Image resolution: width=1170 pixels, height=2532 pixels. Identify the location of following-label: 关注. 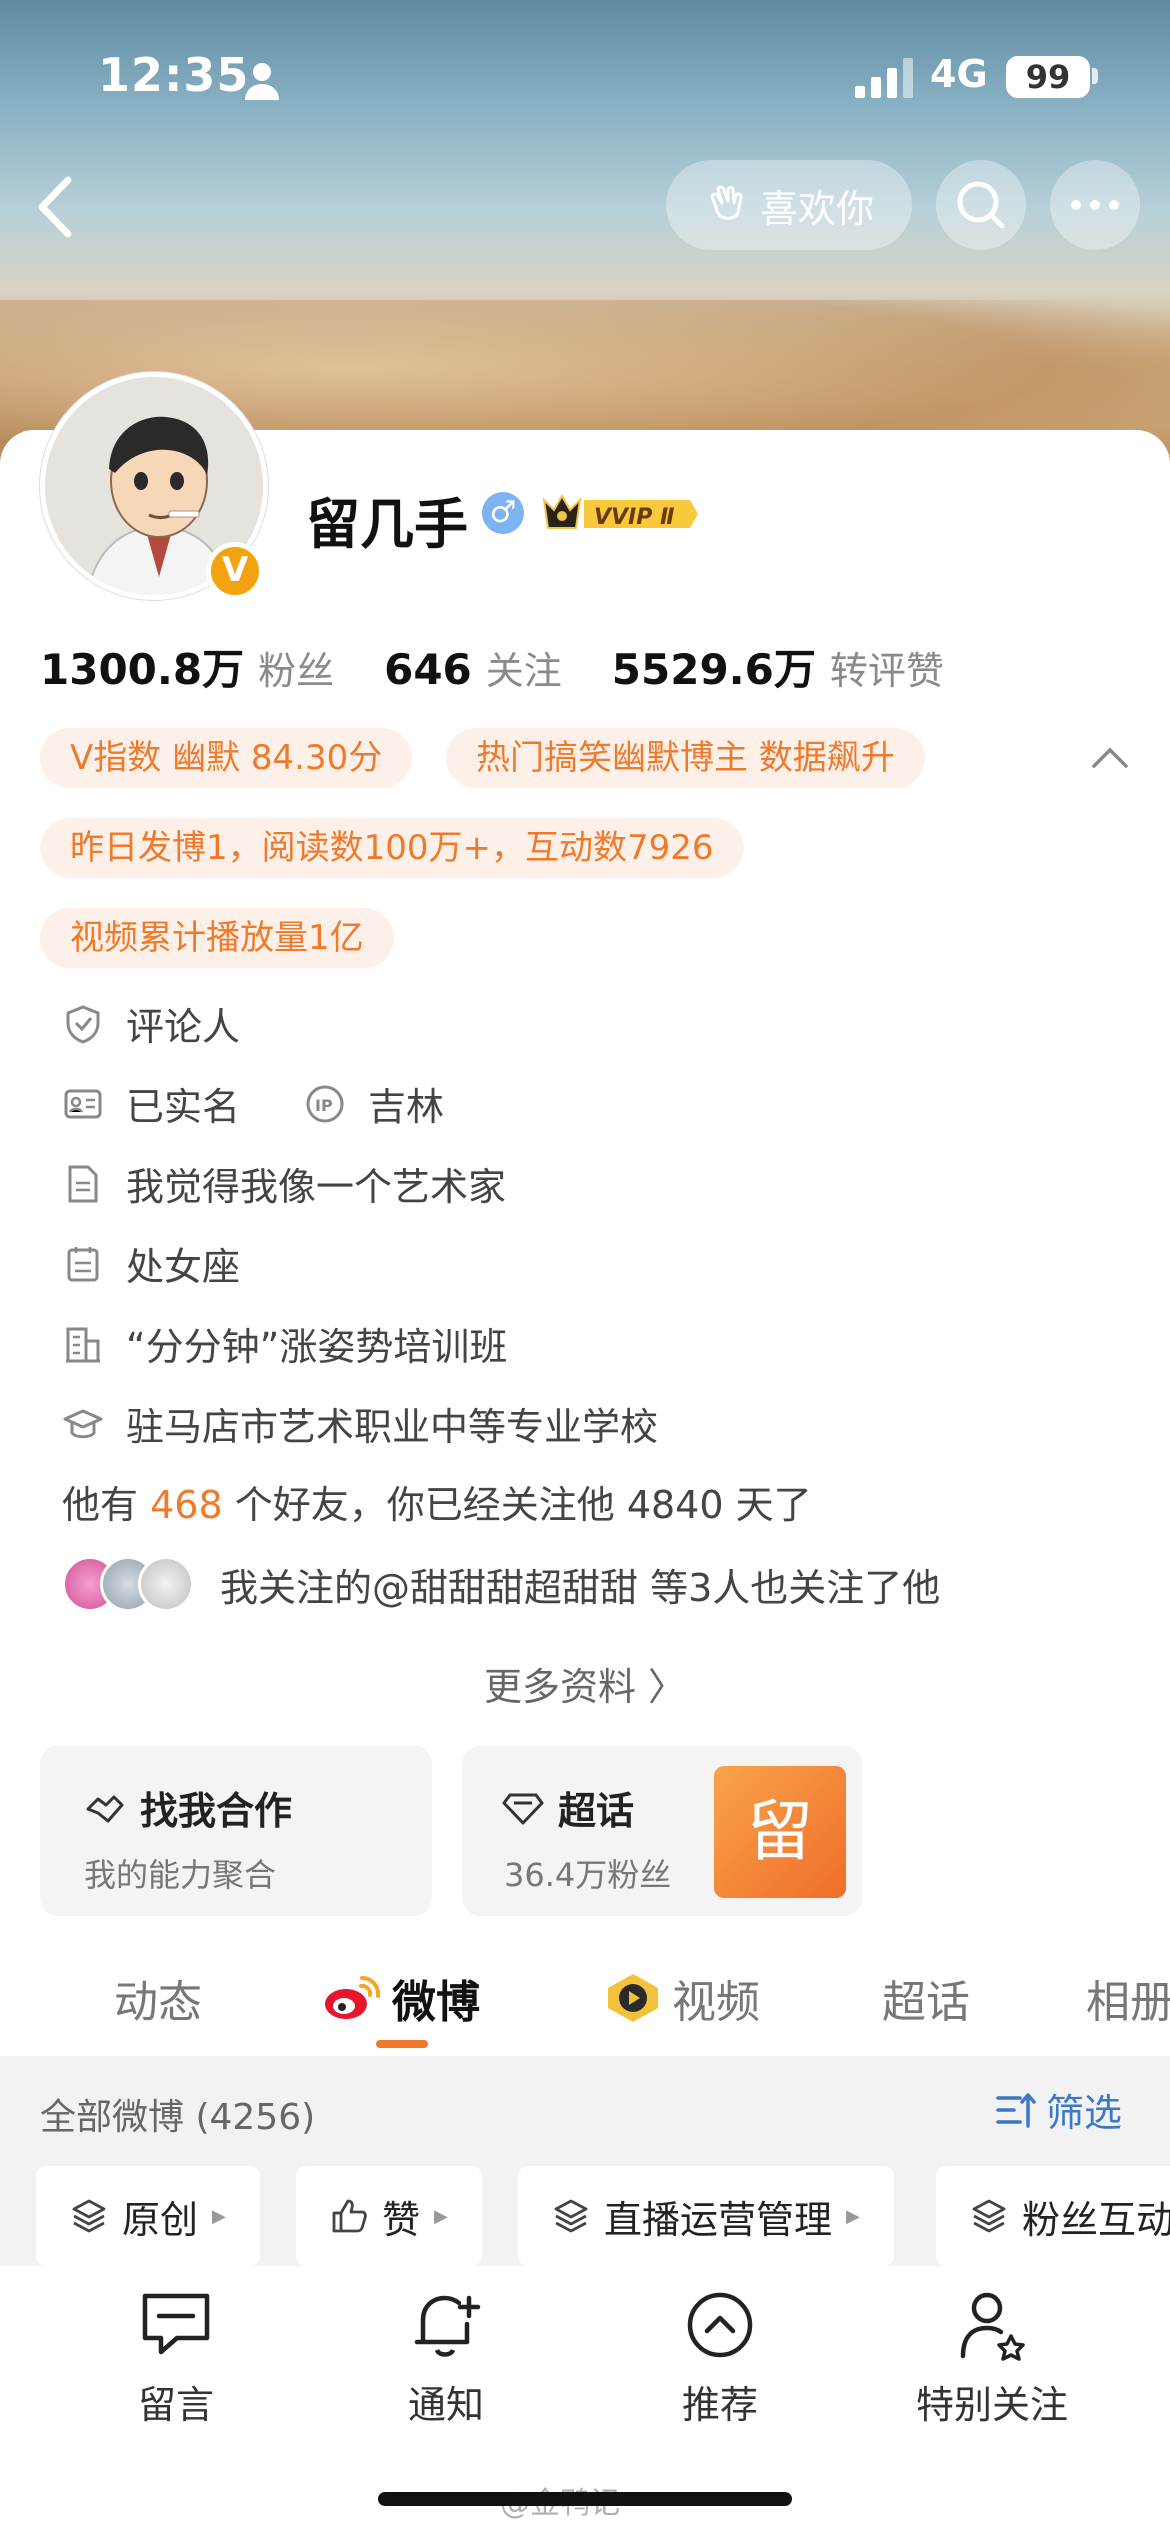
(524, 667).